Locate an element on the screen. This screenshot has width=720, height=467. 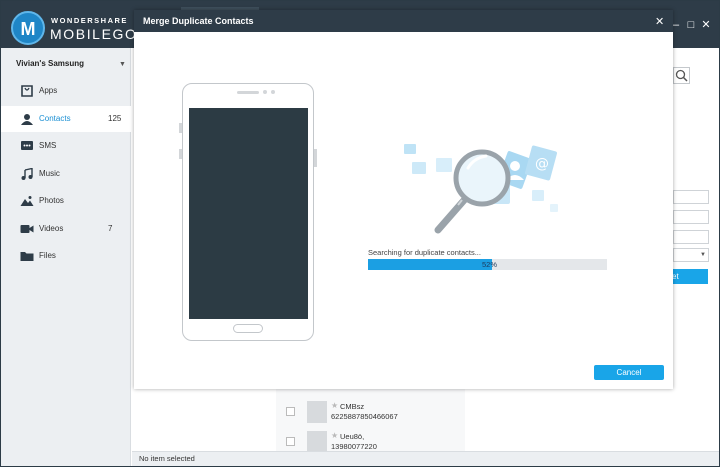
phone-sensor is located at coordinates (273, 92).